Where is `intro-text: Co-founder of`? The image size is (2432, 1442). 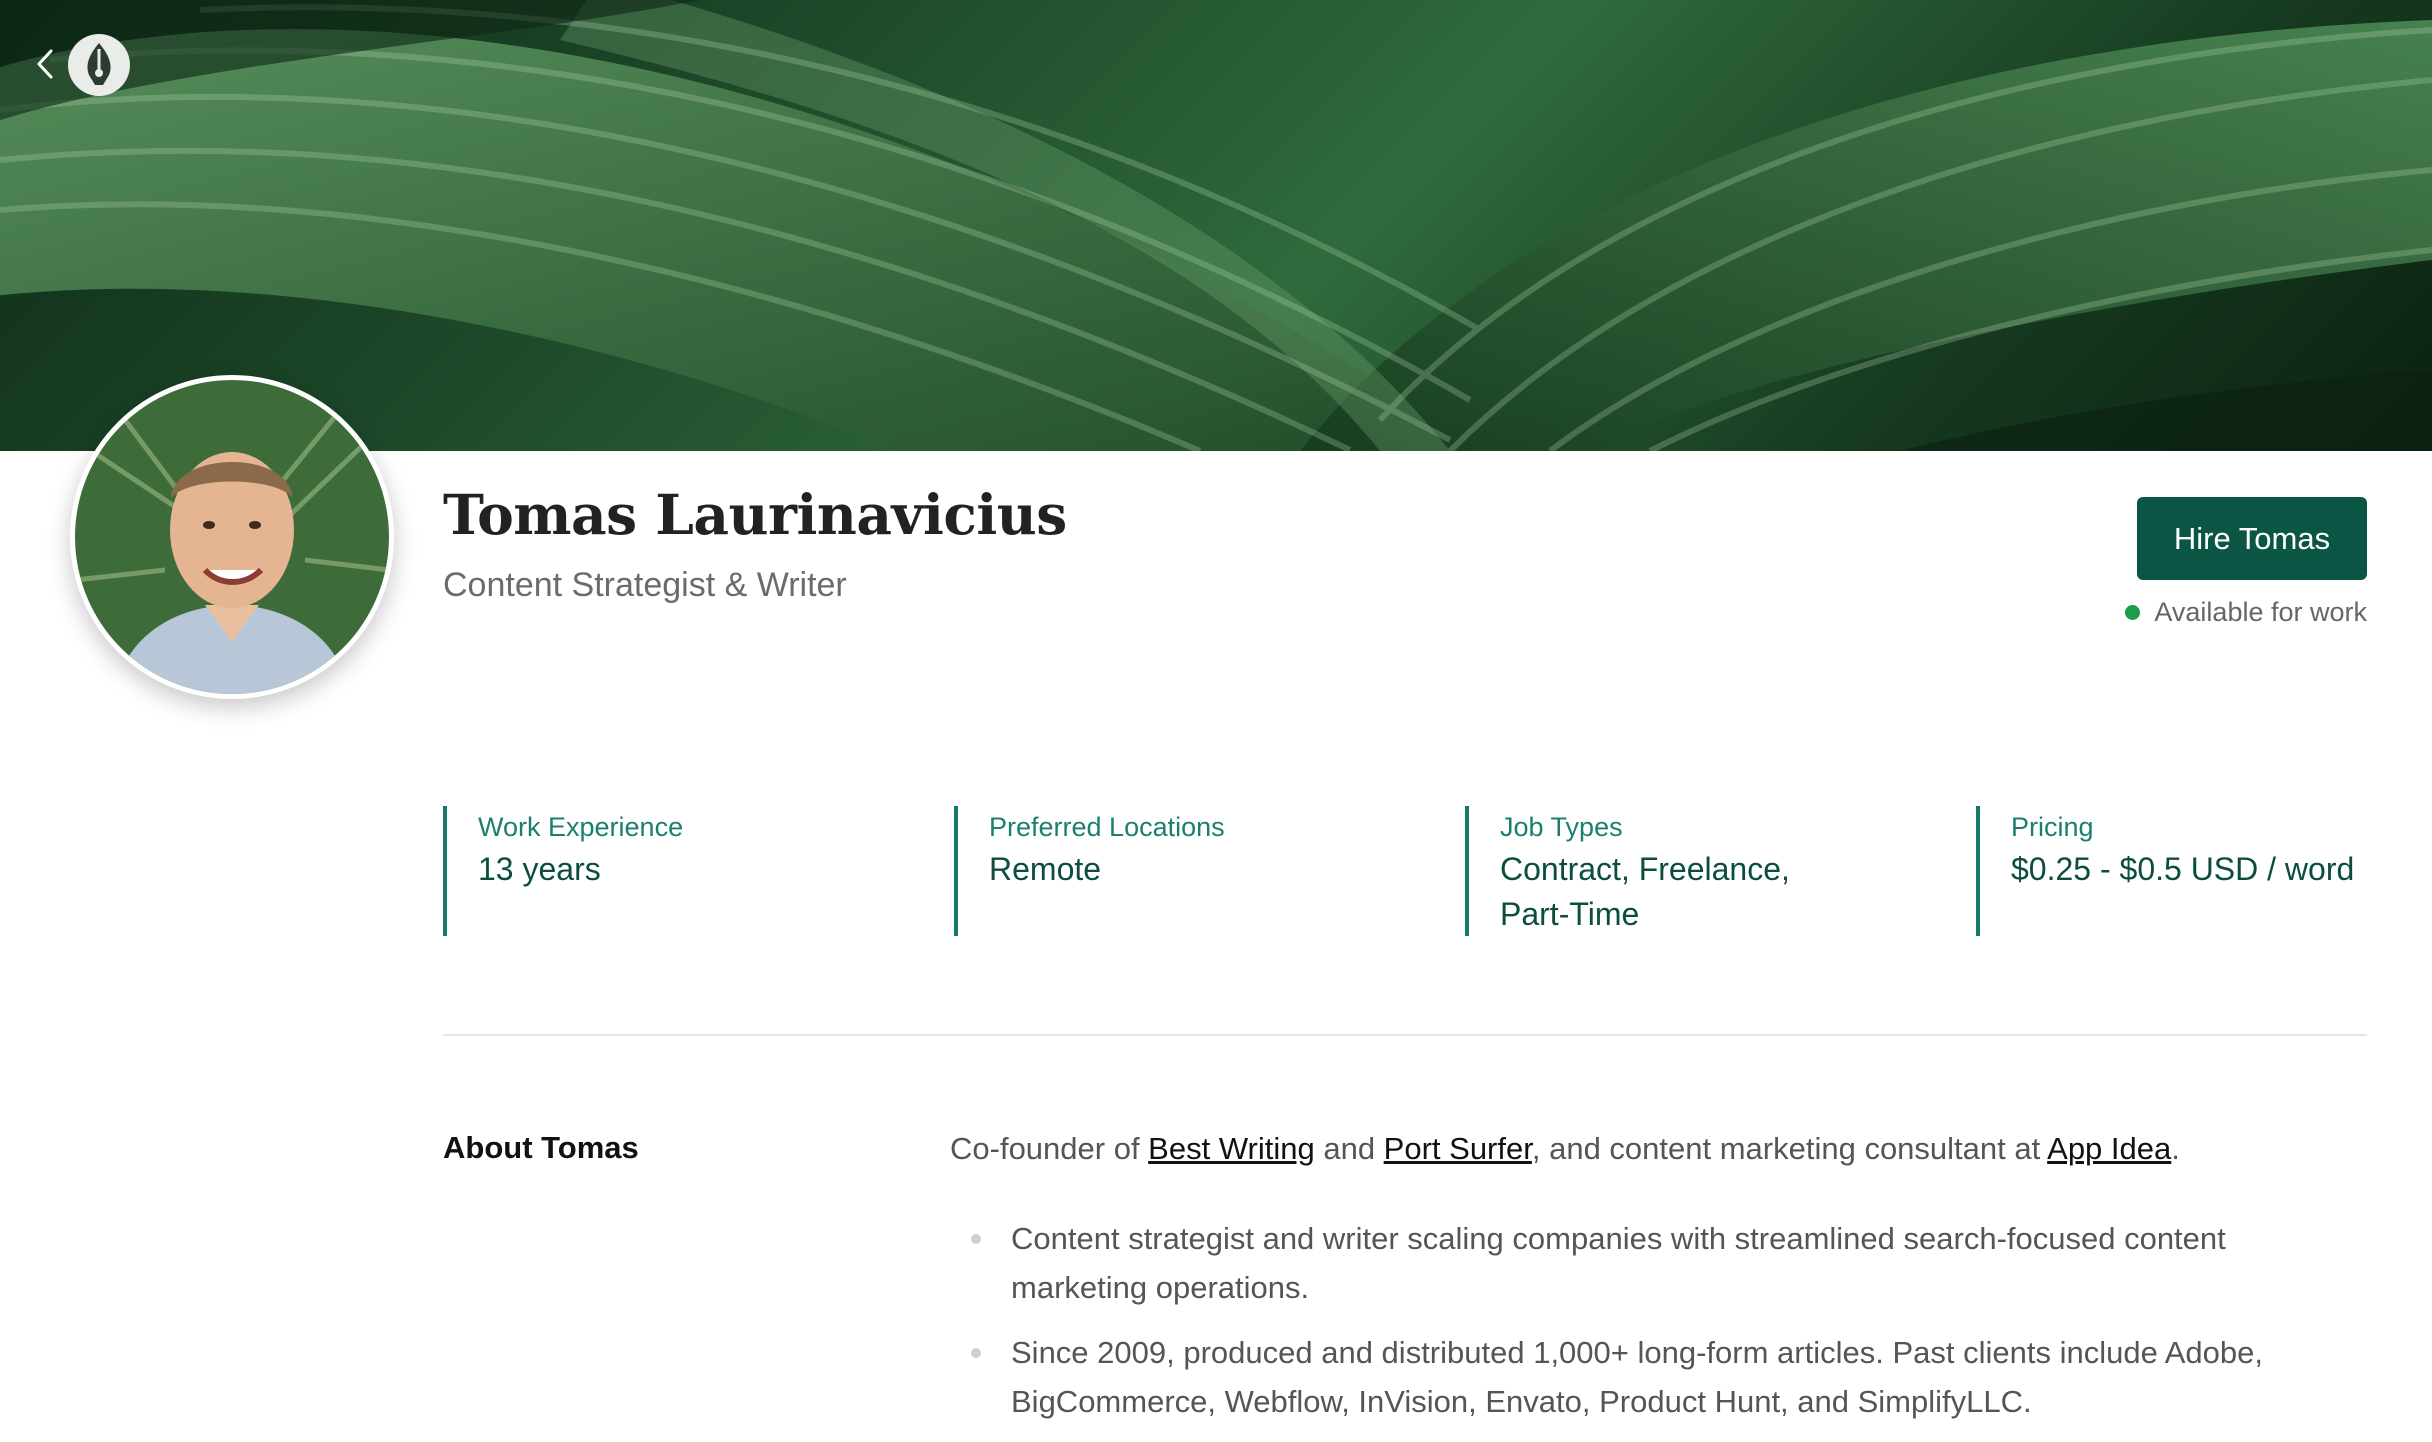 intro-text: Co-founder of is located at coordinates (1049, 1148).